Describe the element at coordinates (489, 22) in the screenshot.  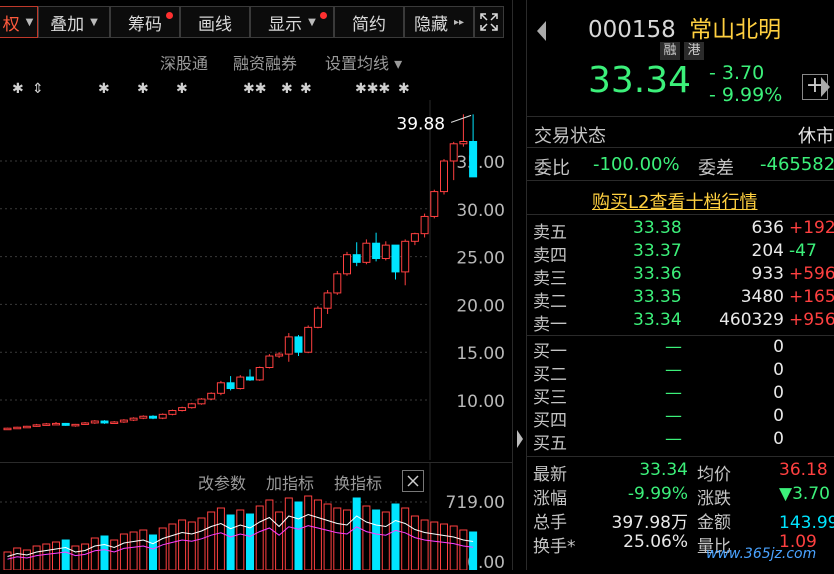
I see `expand-button` at that location.